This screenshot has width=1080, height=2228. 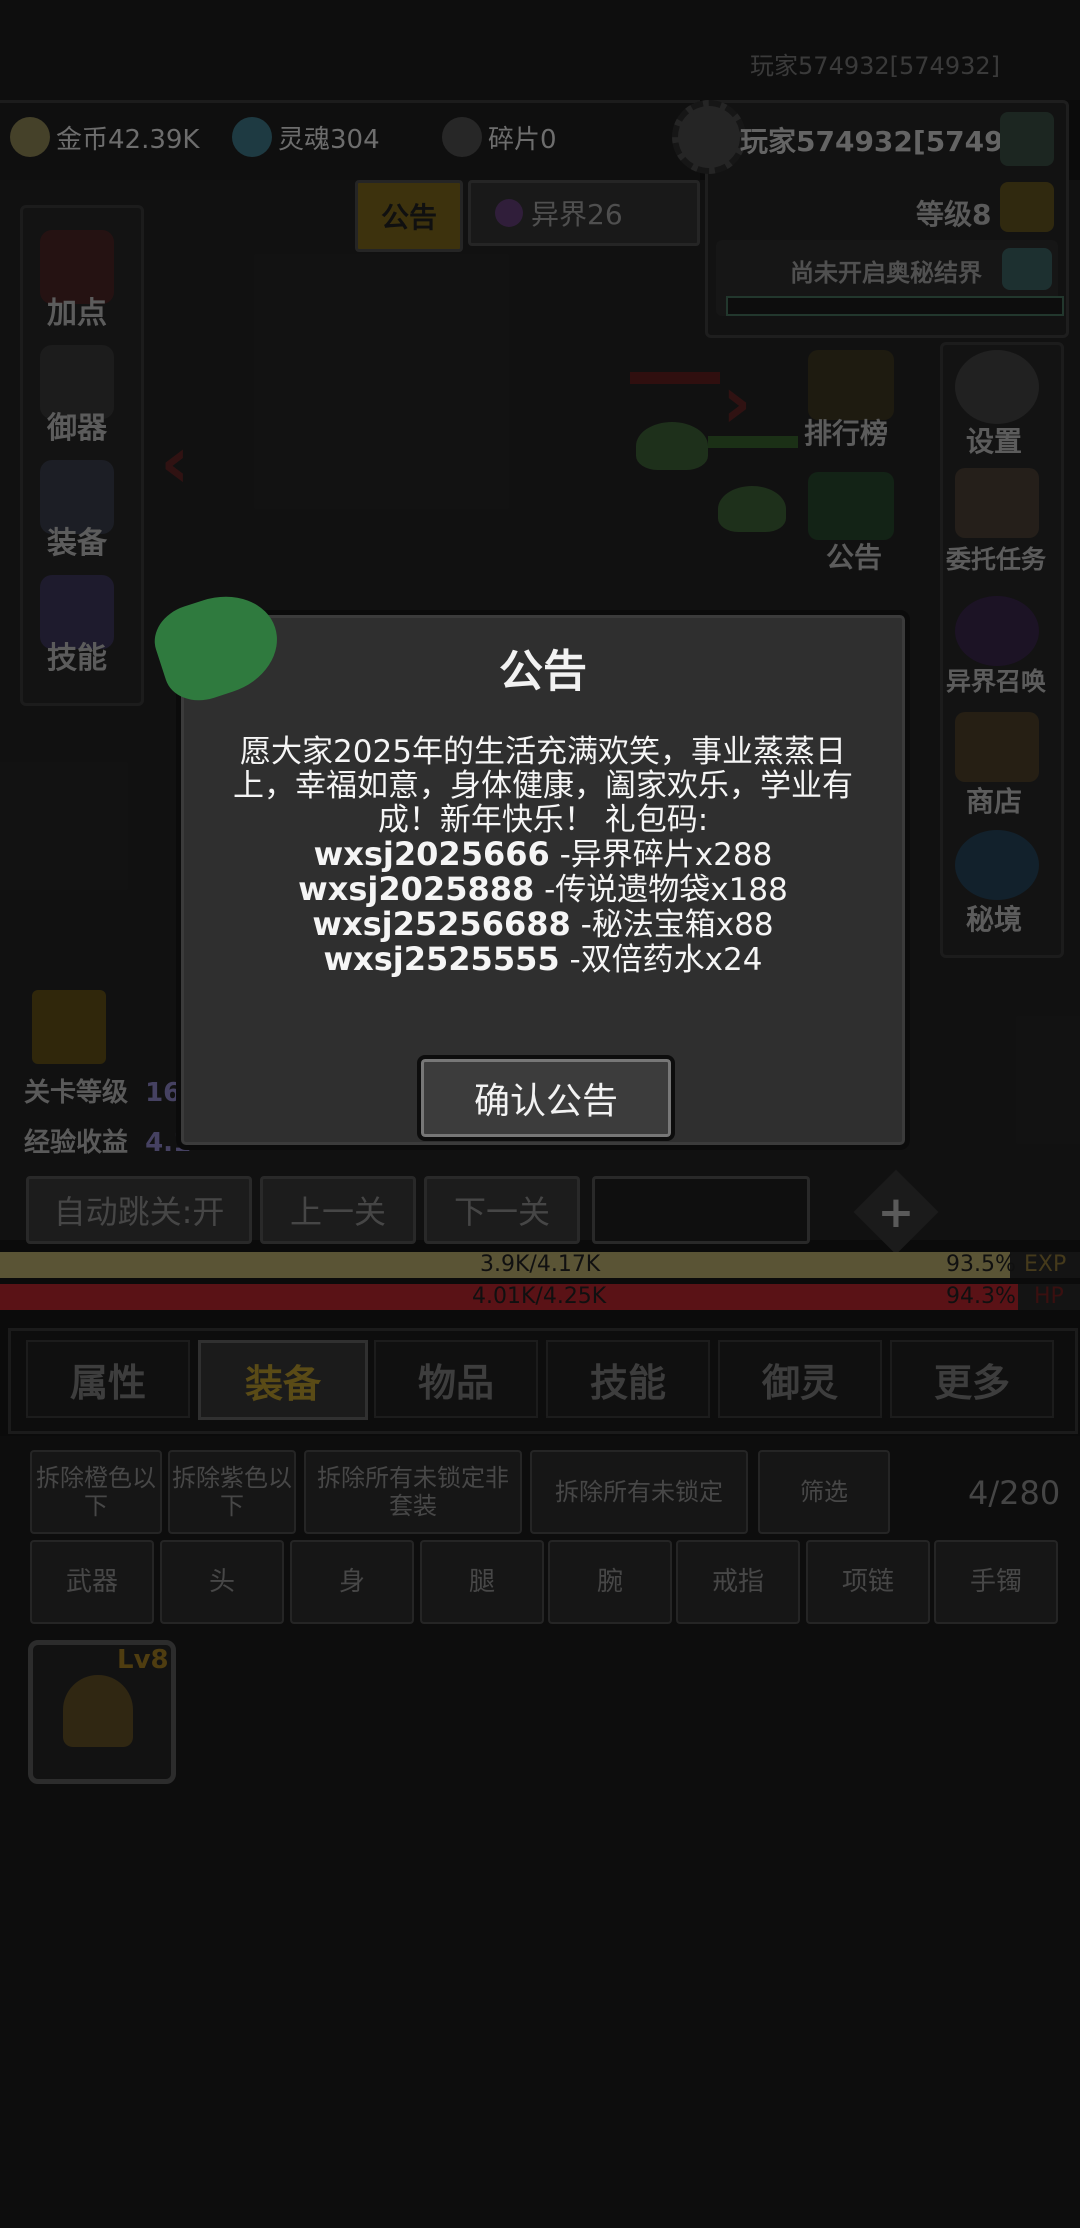 What do you see at coordinates (666, 855) in the screenshot?
I see `gift-reward: -异界碎片x288` at bounding box center [666, 855].